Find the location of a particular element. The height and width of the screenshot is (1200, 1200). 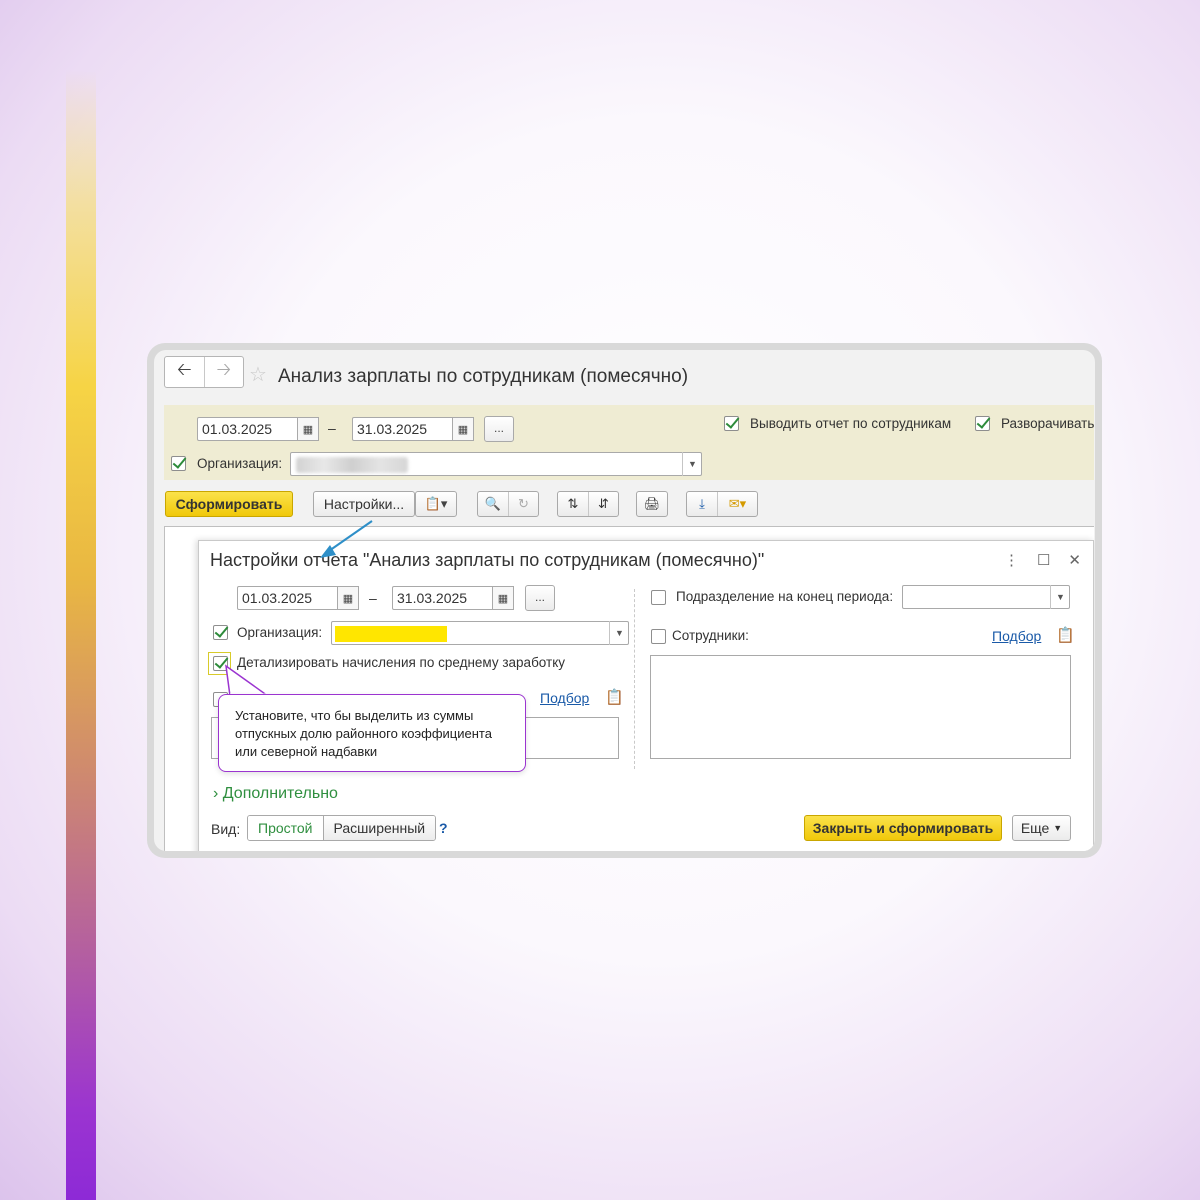

variants-button: 📋▾ is located at coordinates (436, 504).